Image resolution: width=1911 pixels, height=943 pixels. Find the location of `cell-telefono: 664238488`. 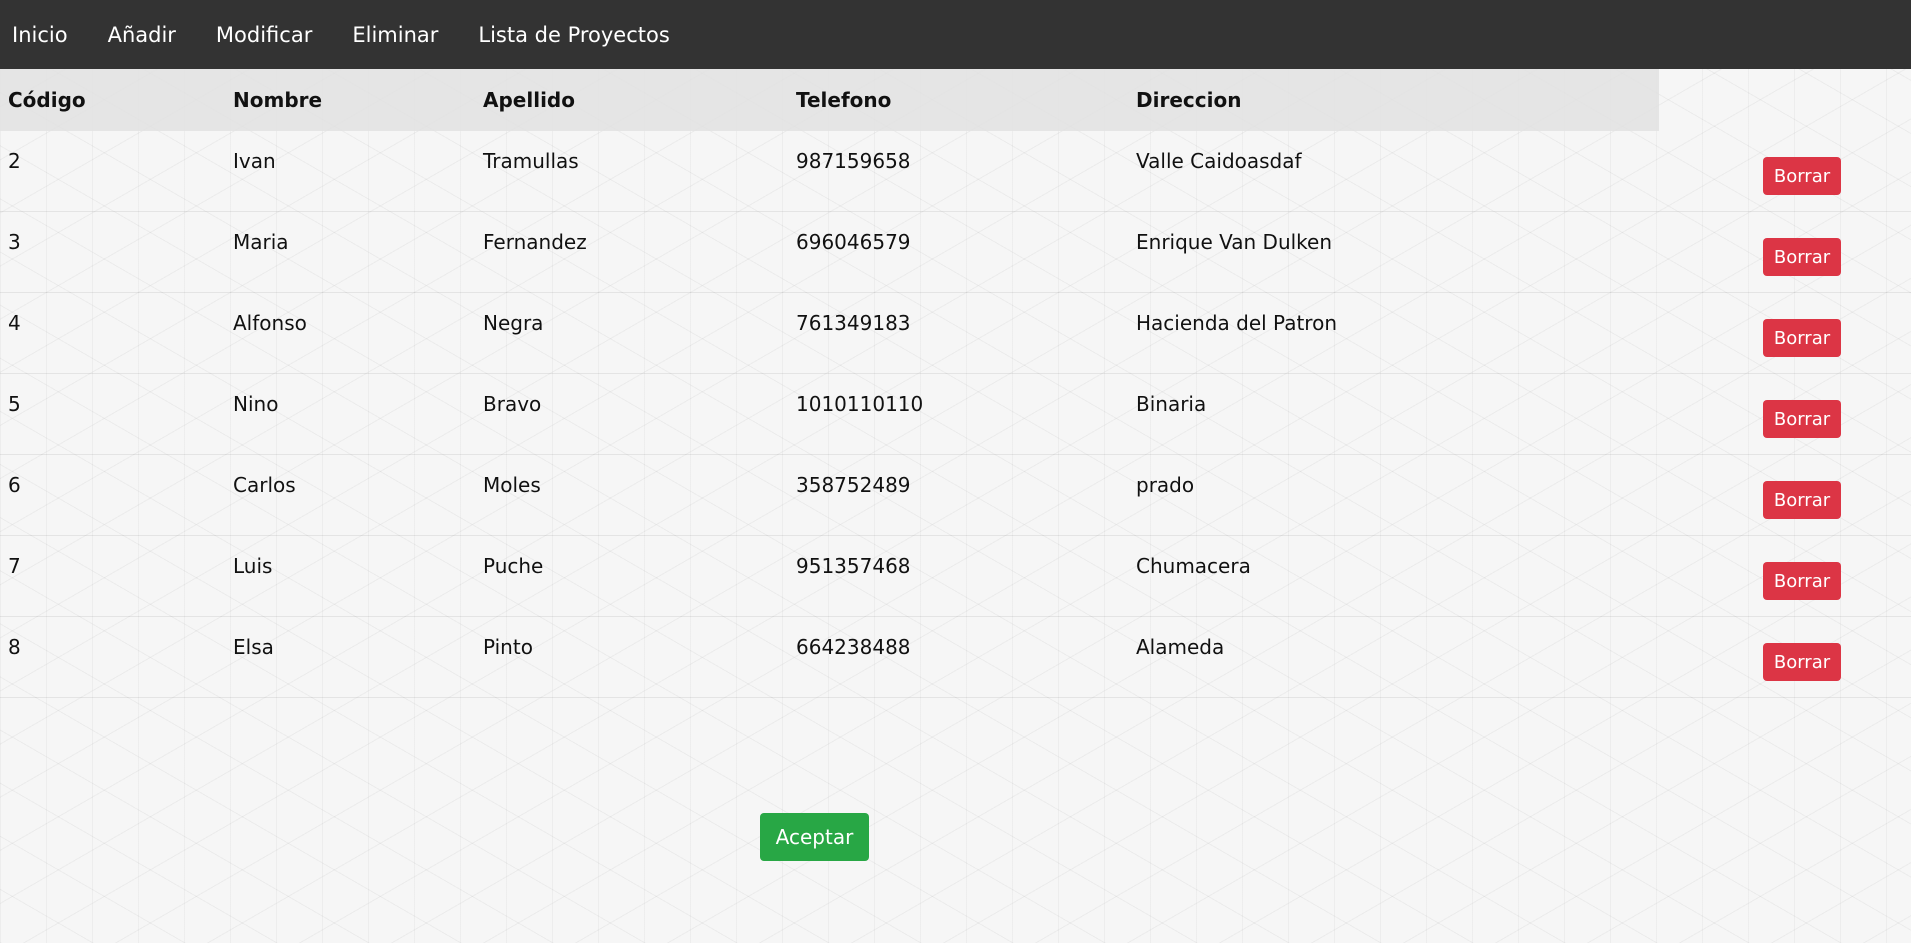

cell-telefono: 664238488 is located at coordinates (853, 647).